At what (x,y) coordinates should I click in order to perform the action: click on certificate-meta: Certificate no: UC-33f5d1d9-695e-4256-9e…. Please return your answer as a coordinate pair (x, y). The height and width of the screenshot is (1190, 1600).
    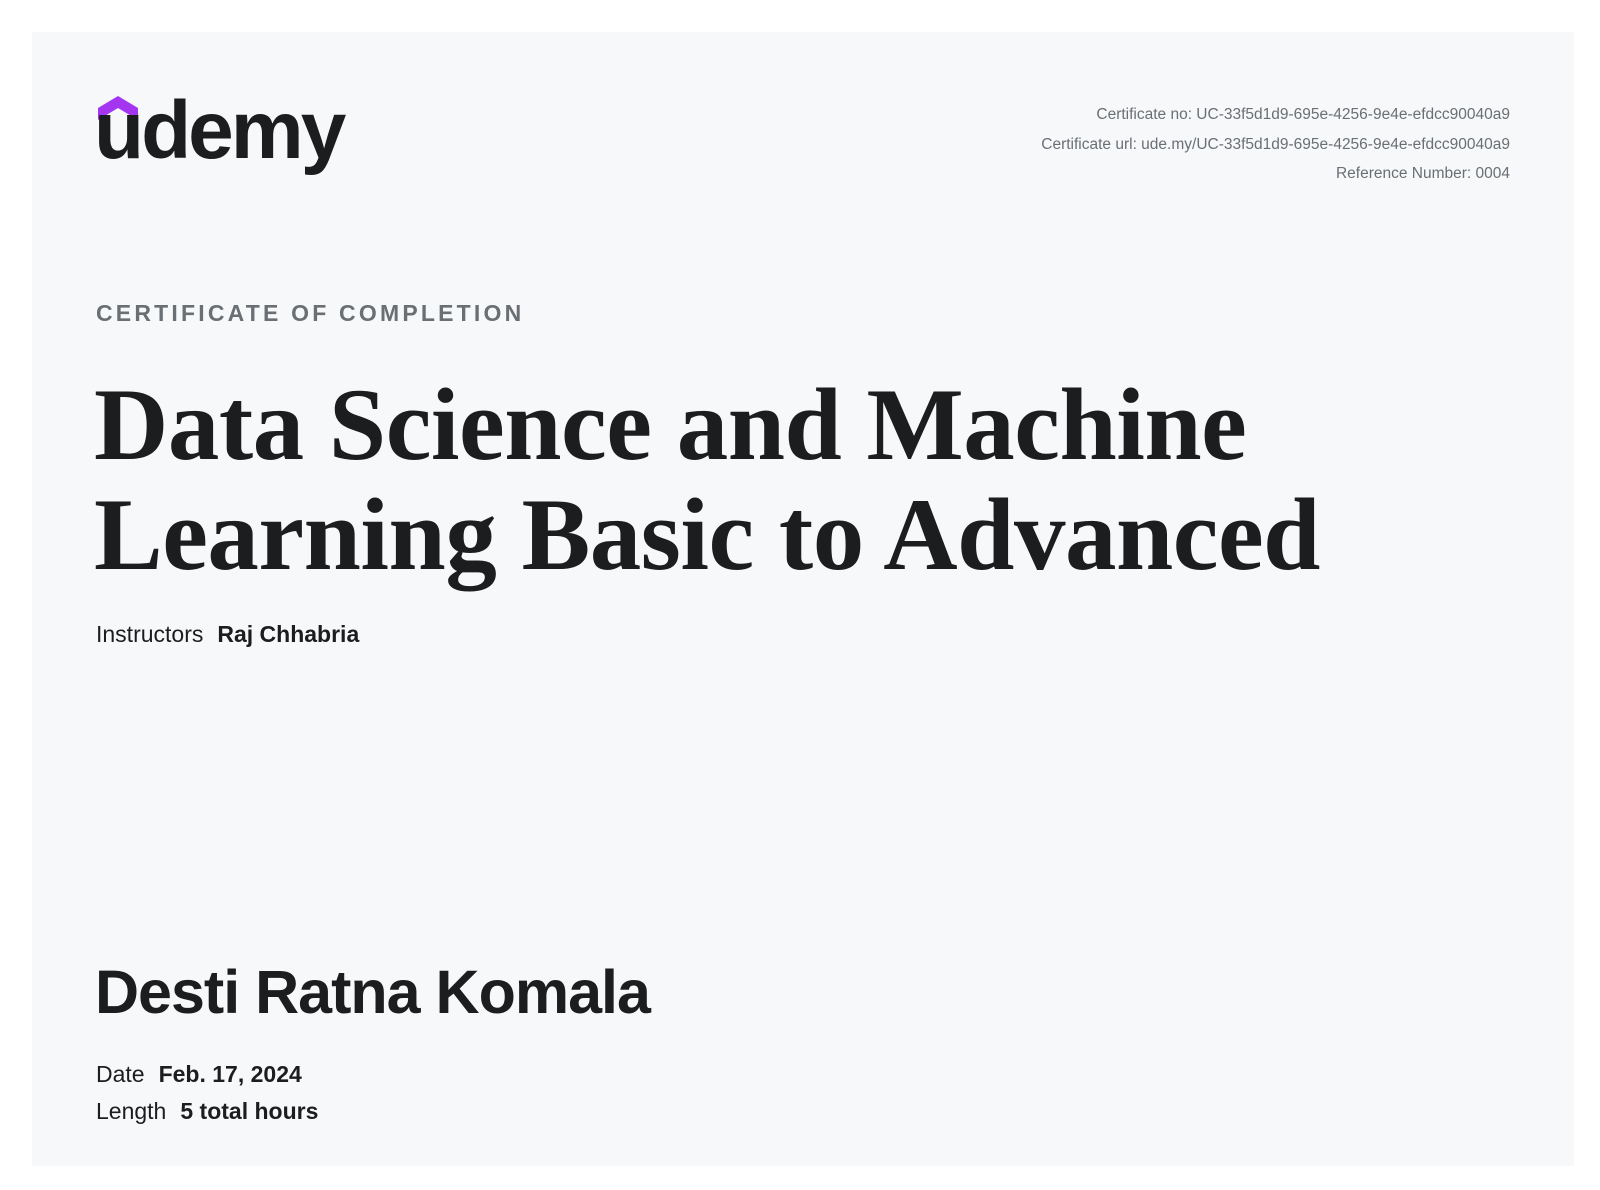
    Looking at the image, I should click on (1275, 144).